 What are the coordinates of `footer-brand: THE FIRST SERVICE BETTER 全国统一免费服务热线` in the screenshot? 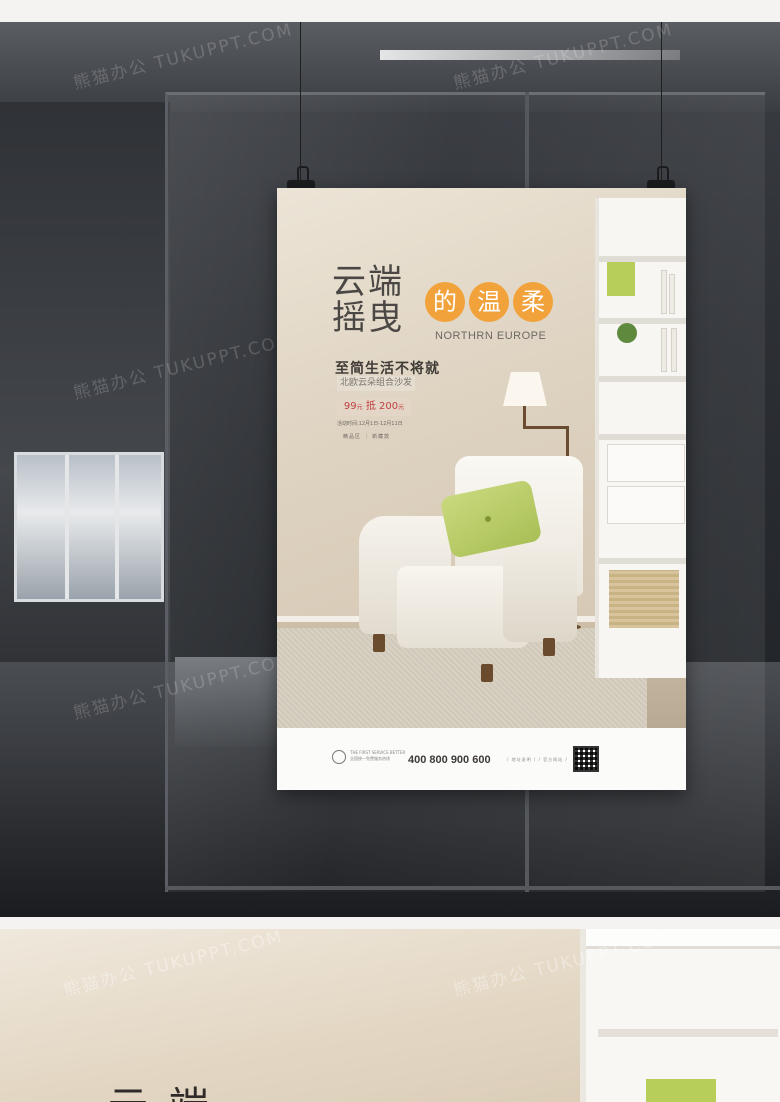 It's located at (377, 756).